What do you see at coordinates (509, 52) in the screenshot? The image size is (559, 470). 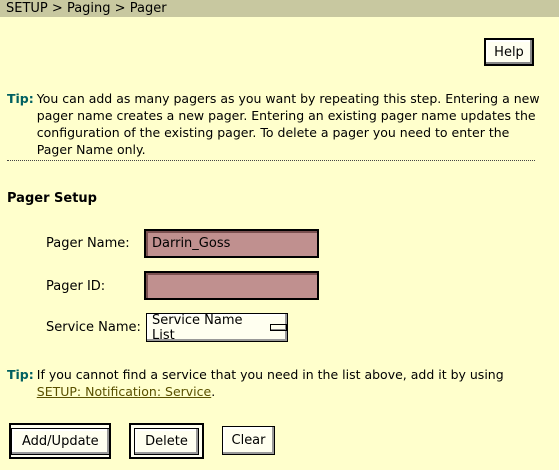 I see `help-button: Help` at bounding box center [509, 52].